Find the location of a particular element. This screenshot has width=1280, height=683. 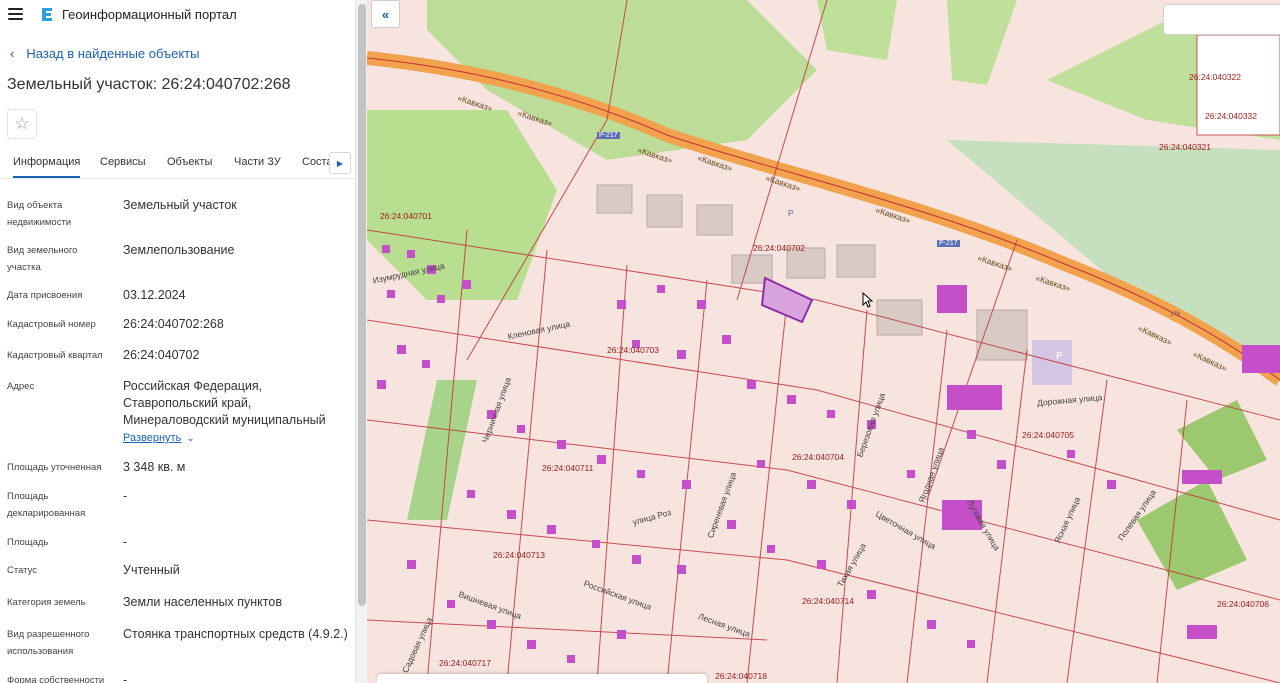

top-bar: Геоинформационный портал is located at coordinates (177, 14).